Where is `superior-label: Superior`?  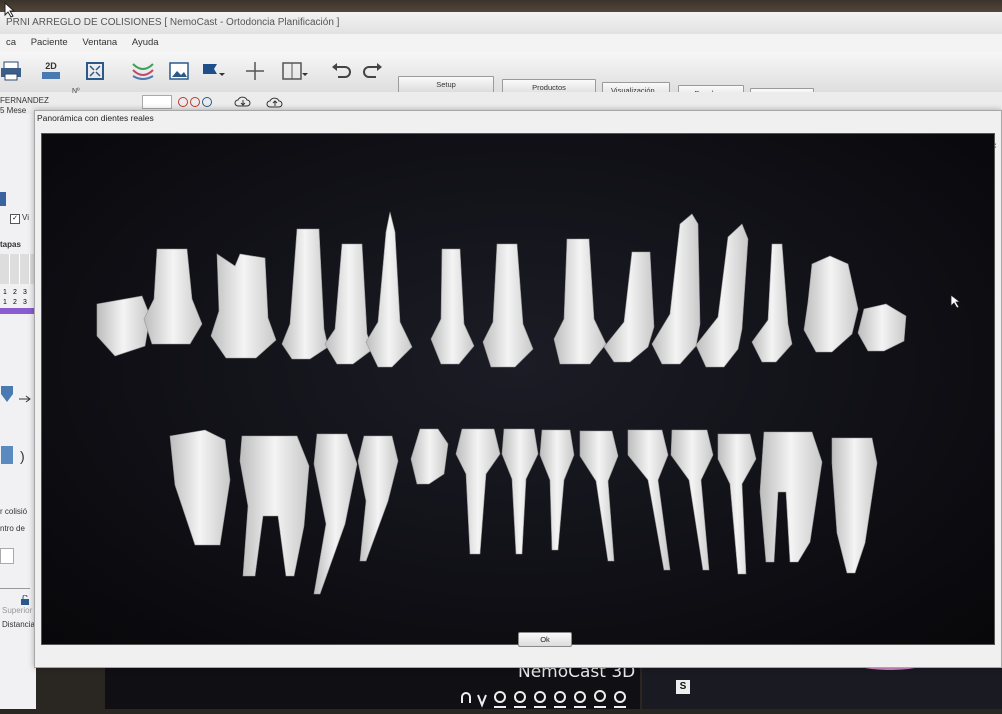
superior-label: Superior is located at coordinates (17, 610).